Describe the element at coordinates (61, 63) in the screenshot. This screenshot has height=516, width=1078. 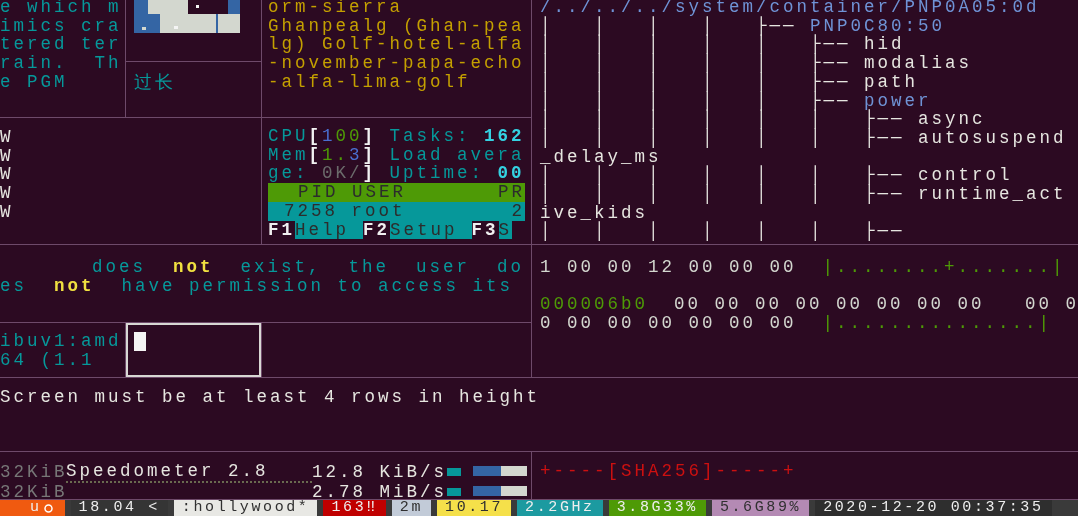
I see `text-line: rain. Th` at that location.